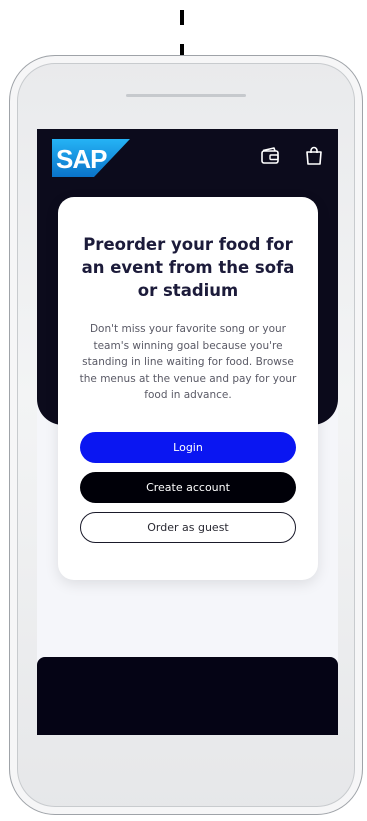 The height and width of the screenshot is (821, 367). I want to click on login-button-label: Login, so click(188, 447).